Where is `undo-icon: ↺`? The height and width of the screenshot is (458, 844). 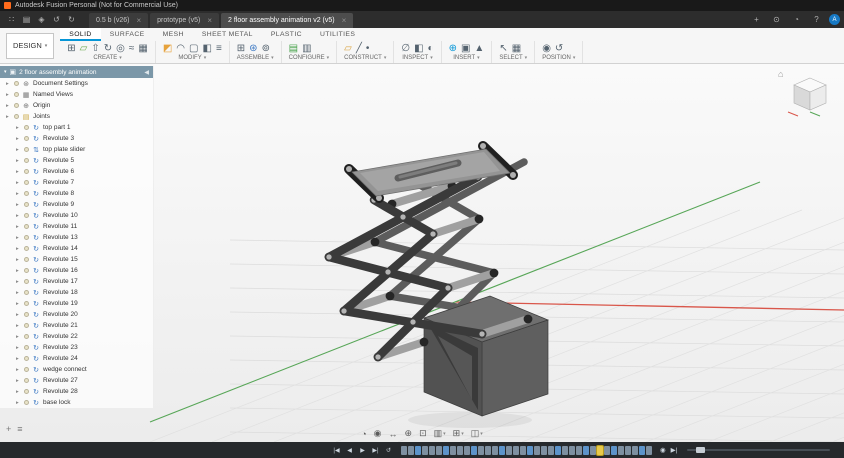 undo-icon: ↺ is located at coordinates (56, 19).